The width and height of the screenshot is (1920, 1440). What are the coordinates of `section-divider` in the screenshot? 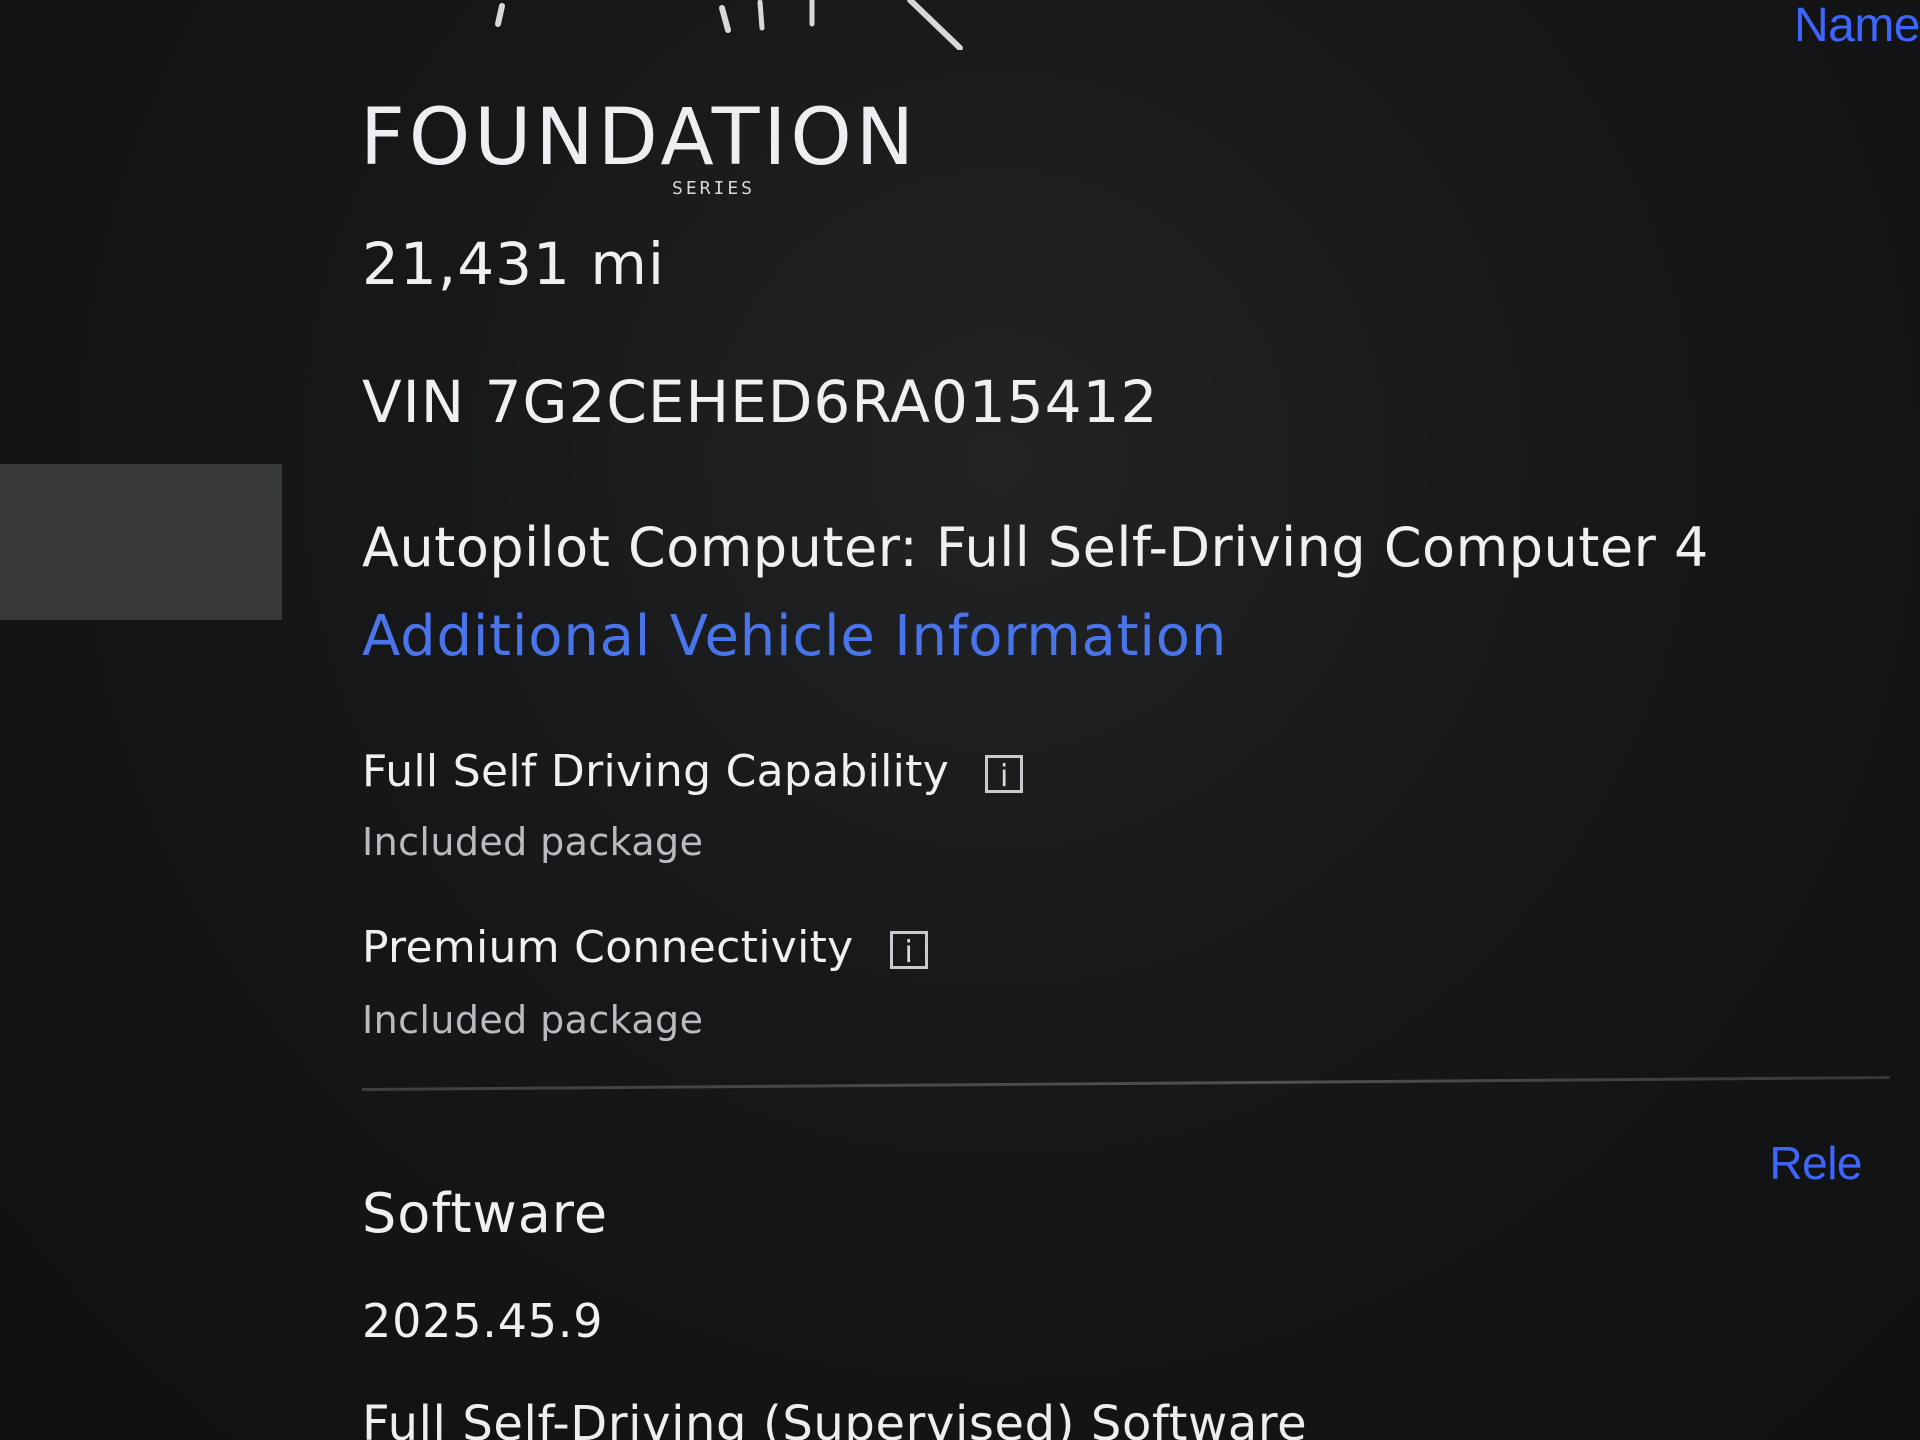 It's located at (1125, 1083).